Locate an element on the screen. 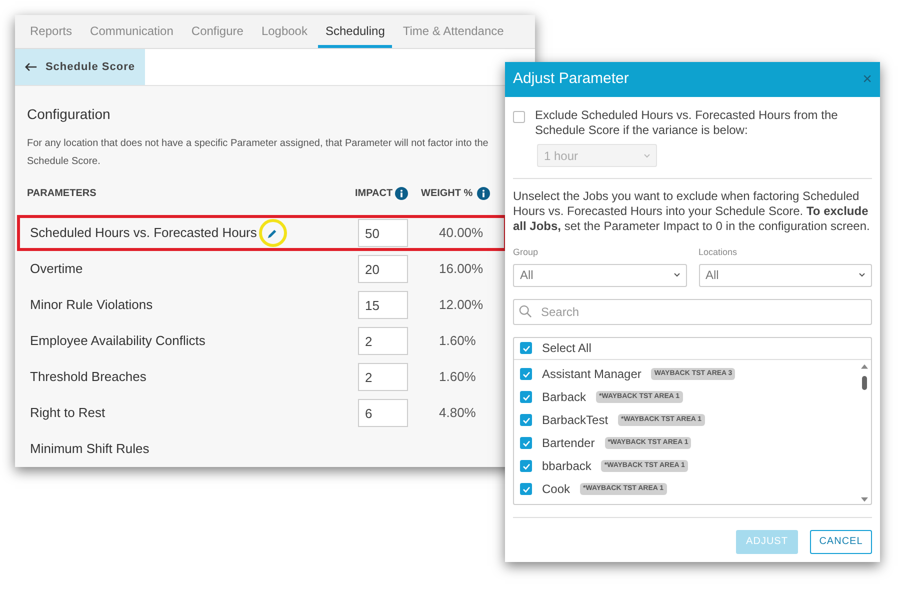 This screenshot has width=910, height=589. instructions-text: Unselect the Jobs you want to exclude when factoring Scheduled Hours vs. Forecasted Hours into your Schedule Score. To exclude all Jobs, set the Parameter Impact to 0 in the configuration screen. is located at coordinates (692, 211).